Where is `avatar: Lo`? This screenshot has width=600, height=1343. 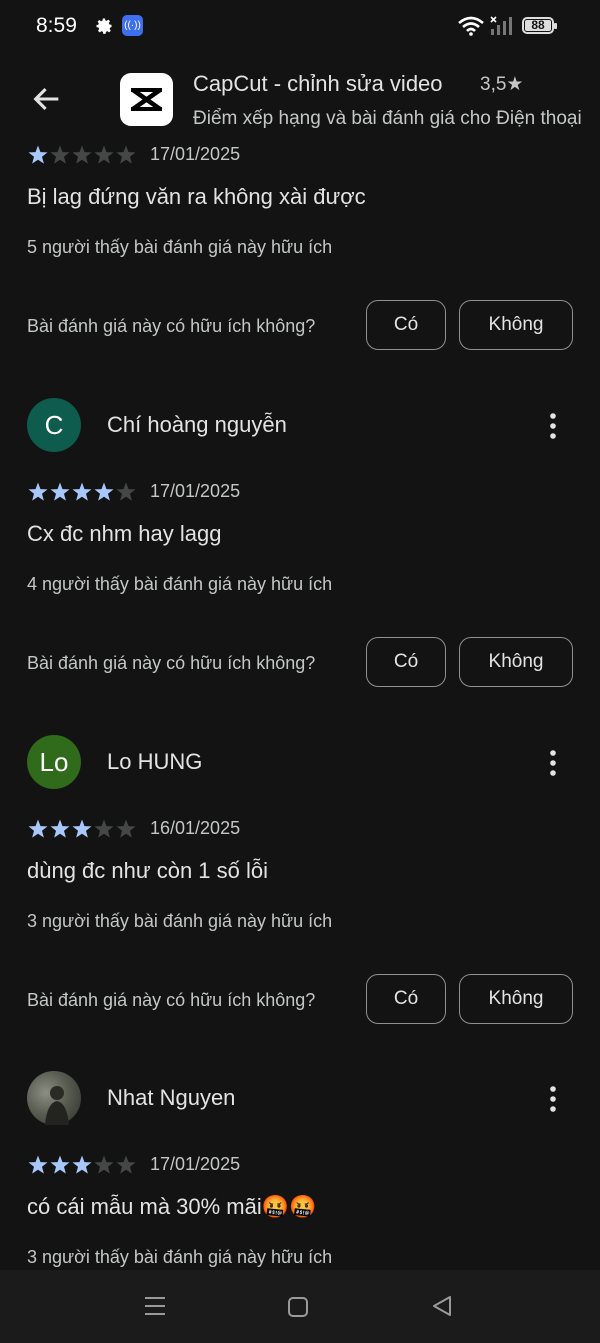 avatar: Lo is located at coordinates (54, 762).